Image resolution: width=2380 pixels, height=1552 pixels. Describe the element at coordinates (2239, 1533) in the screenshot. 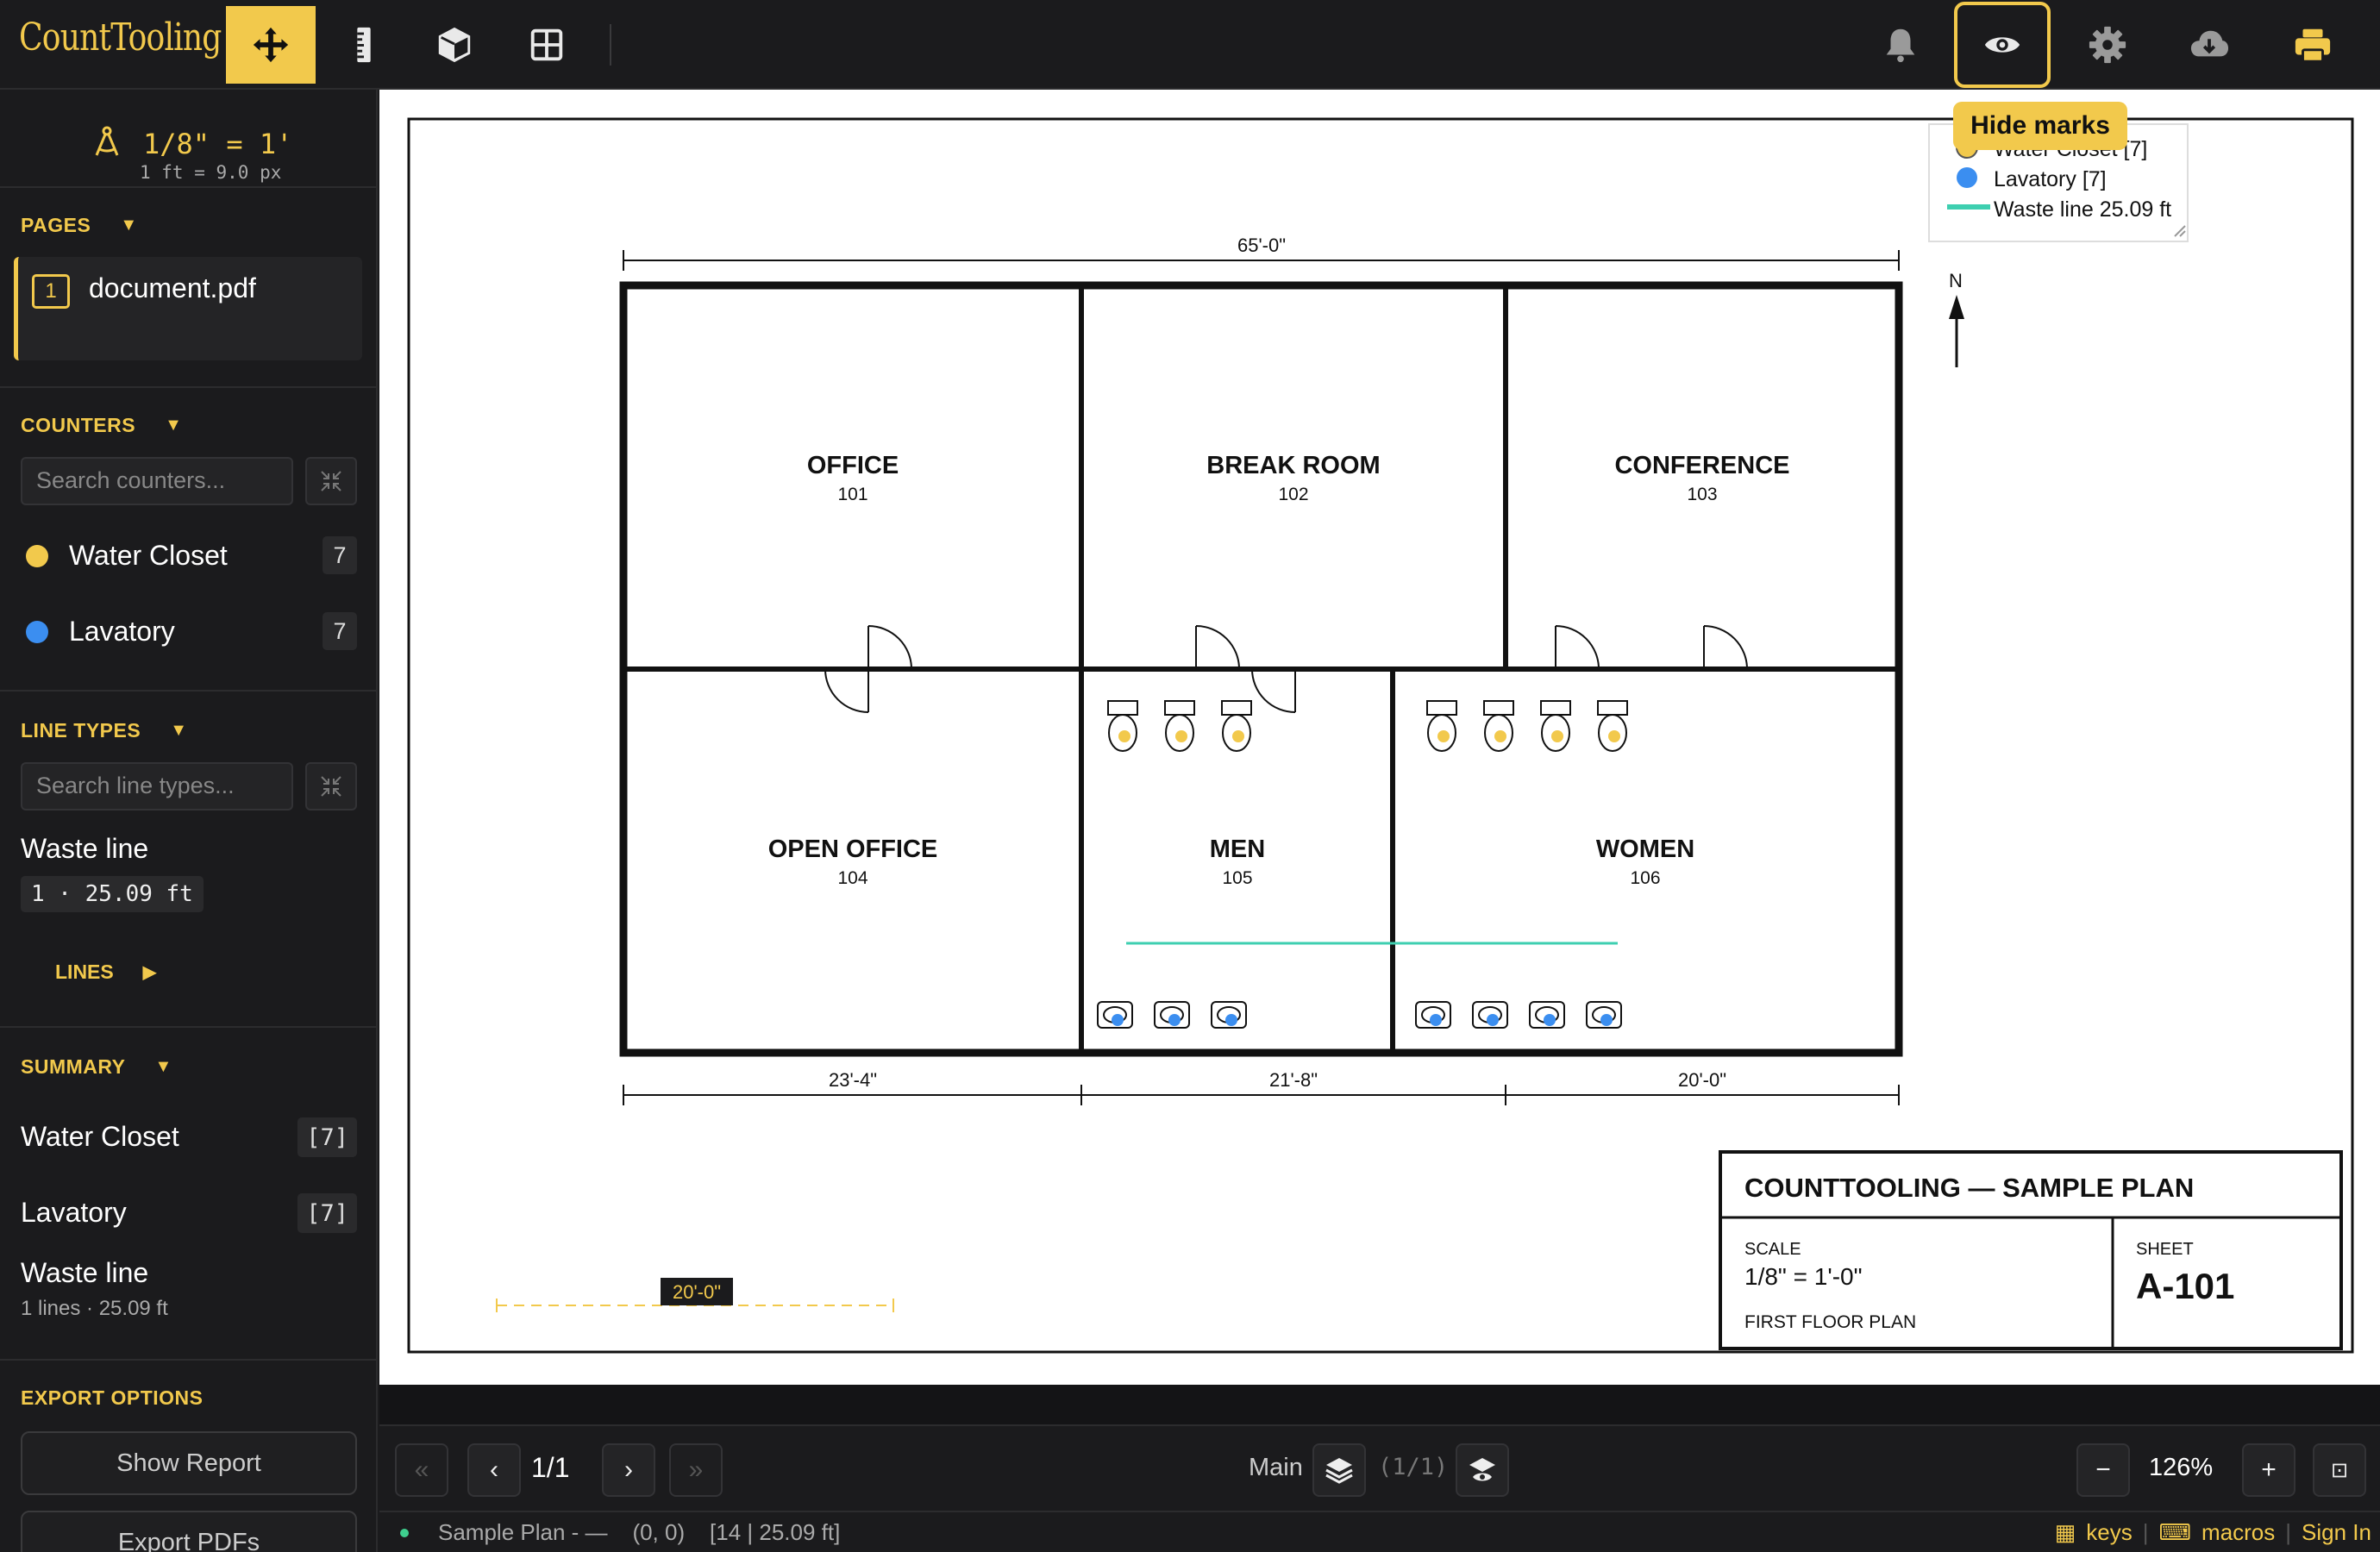

I see `macros-link: macros` at that location.